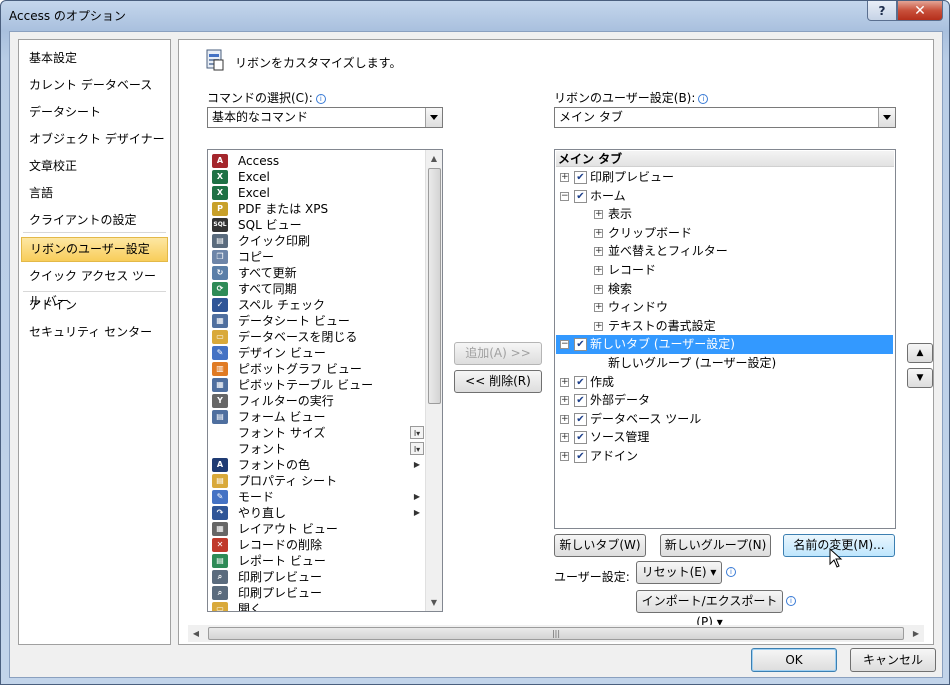 The width and height of the screenshot is (950, 685). Describe the element at coordinates (322, 401) in the screenshot. I see `command-item: Y フィルターの実行` at that location.